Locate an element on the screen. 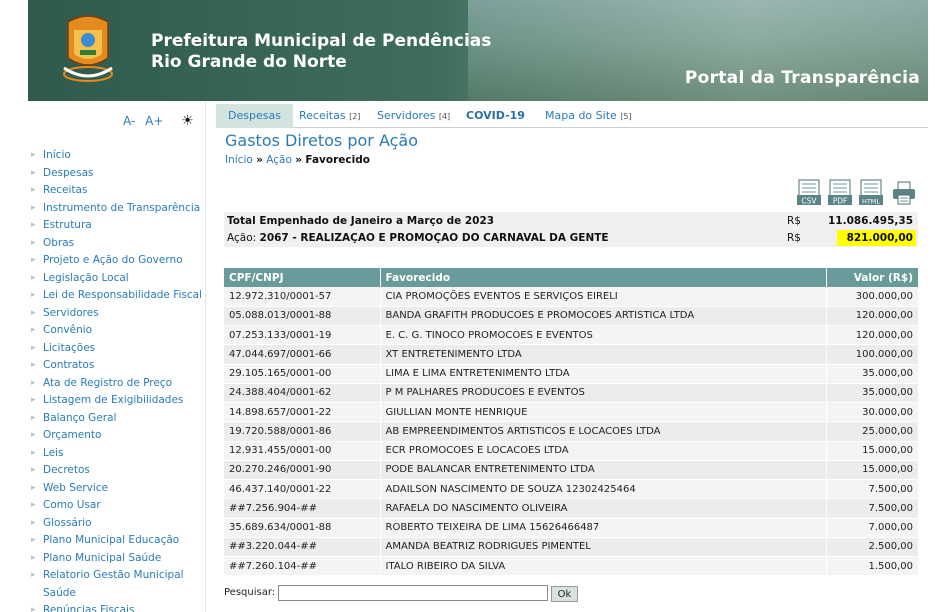  font-increase-button: A+ is located at coordinates (154, 121).